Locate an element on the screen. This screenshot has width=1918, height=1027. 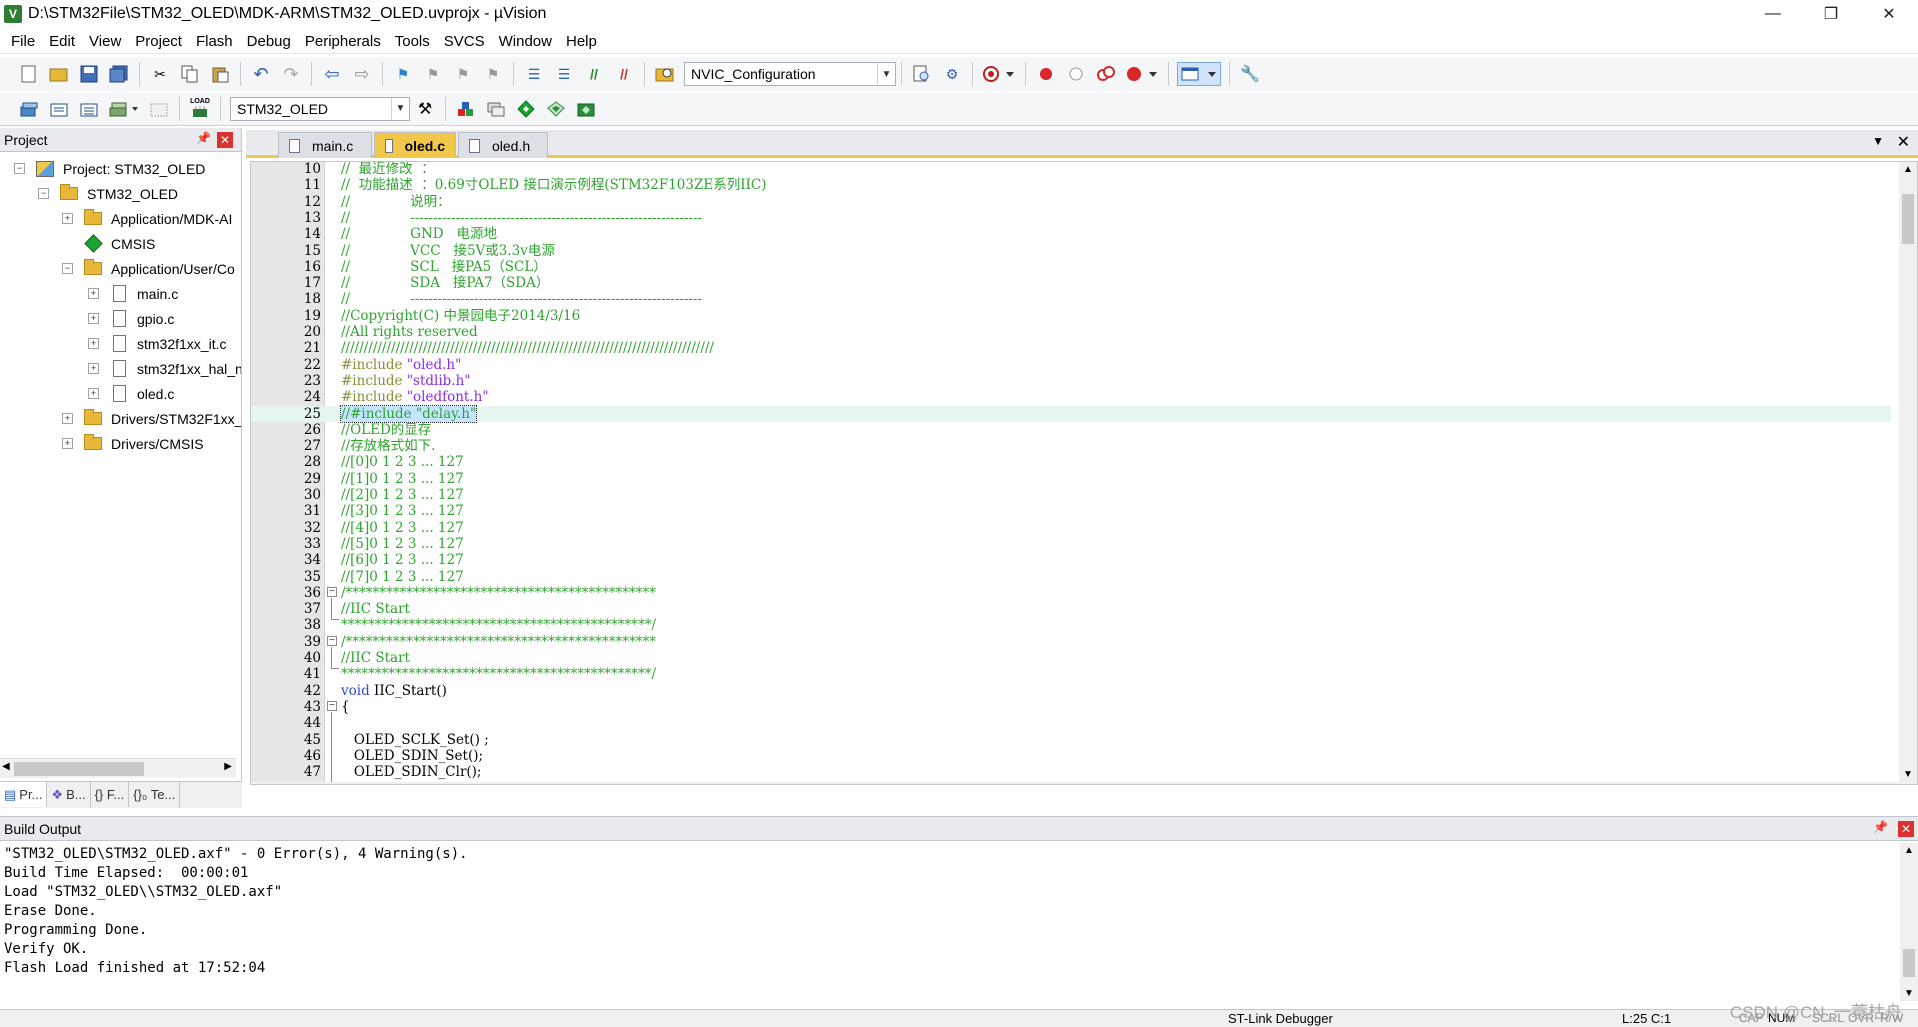
code-line: 10 // 最近修改 ： is located at coordinates (1071, 169).